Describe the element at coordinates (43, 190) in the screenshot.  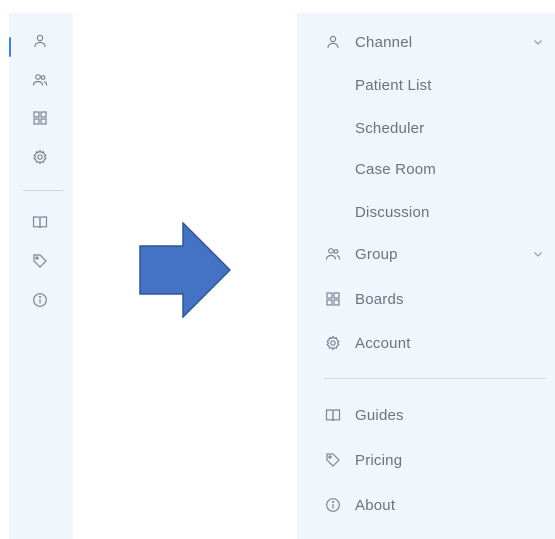
I see `rail-divider` at that location.